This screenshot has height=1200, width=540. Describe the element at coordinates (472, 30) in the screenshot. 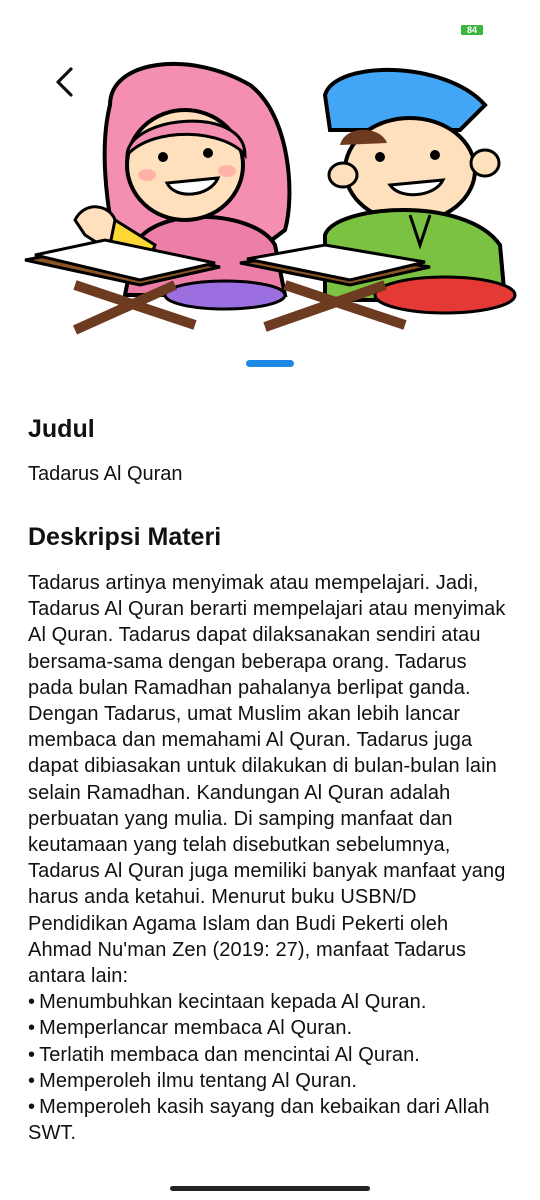

I see `battery-indicator: 84` at that location.